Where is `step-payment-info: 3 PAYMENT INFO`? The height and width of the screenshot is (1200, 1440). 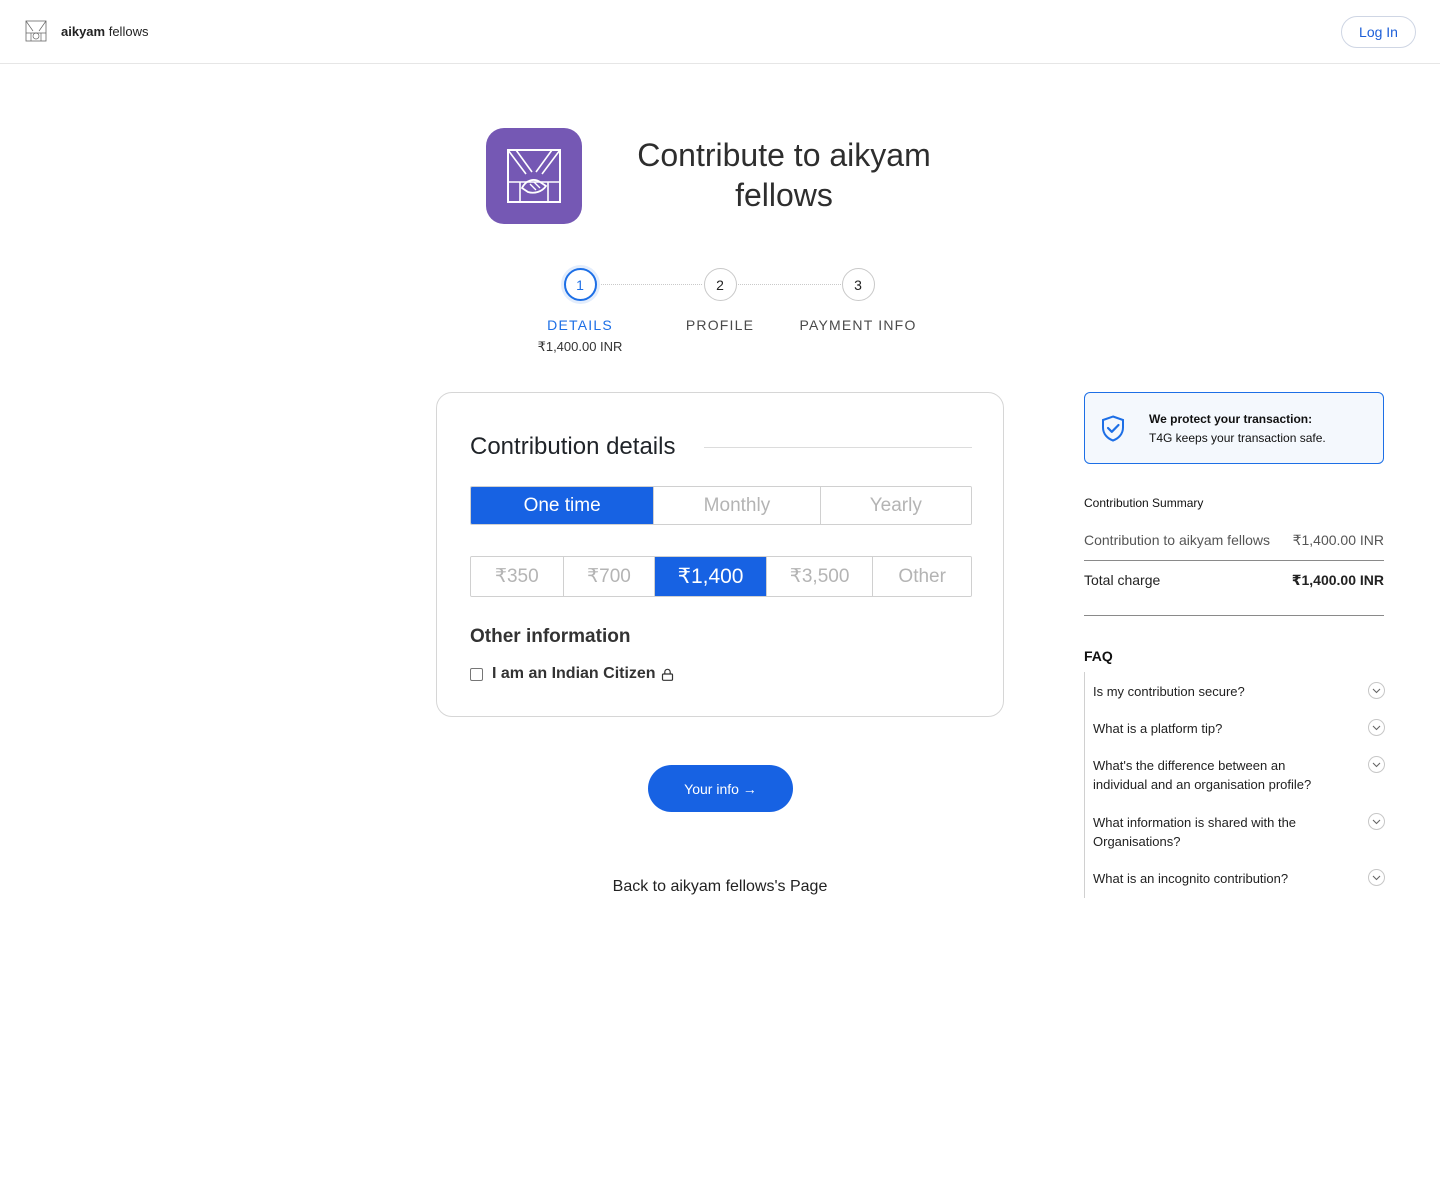 step-payment-info: 3 PAYMENT INFO is located at coordinates (858, 300).